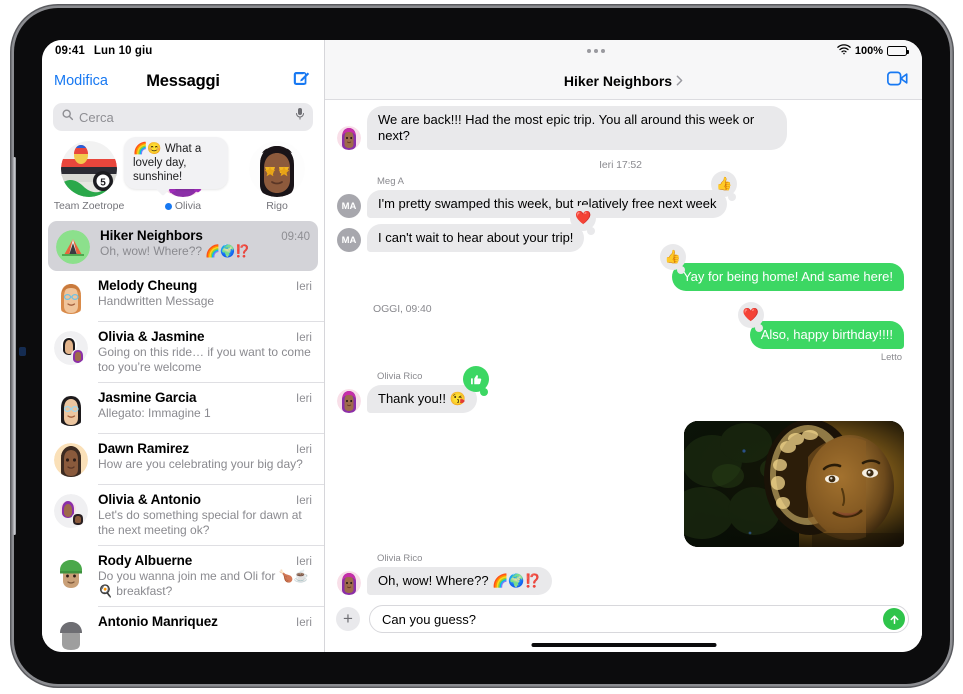  I want to click on rigo-avatar, so click(277, 169).